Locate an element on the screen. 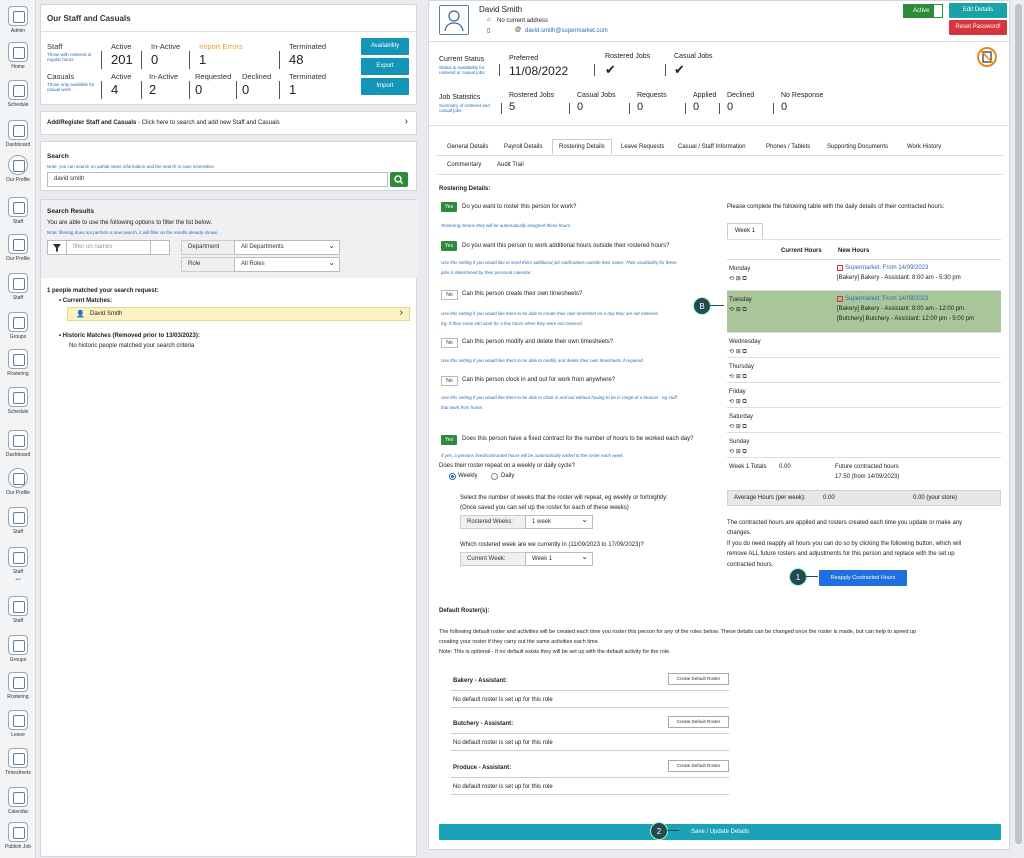 This screenshot has height=858, width=1024. rostered-weeks-select: 1 week is located at coordinates (559, 521).